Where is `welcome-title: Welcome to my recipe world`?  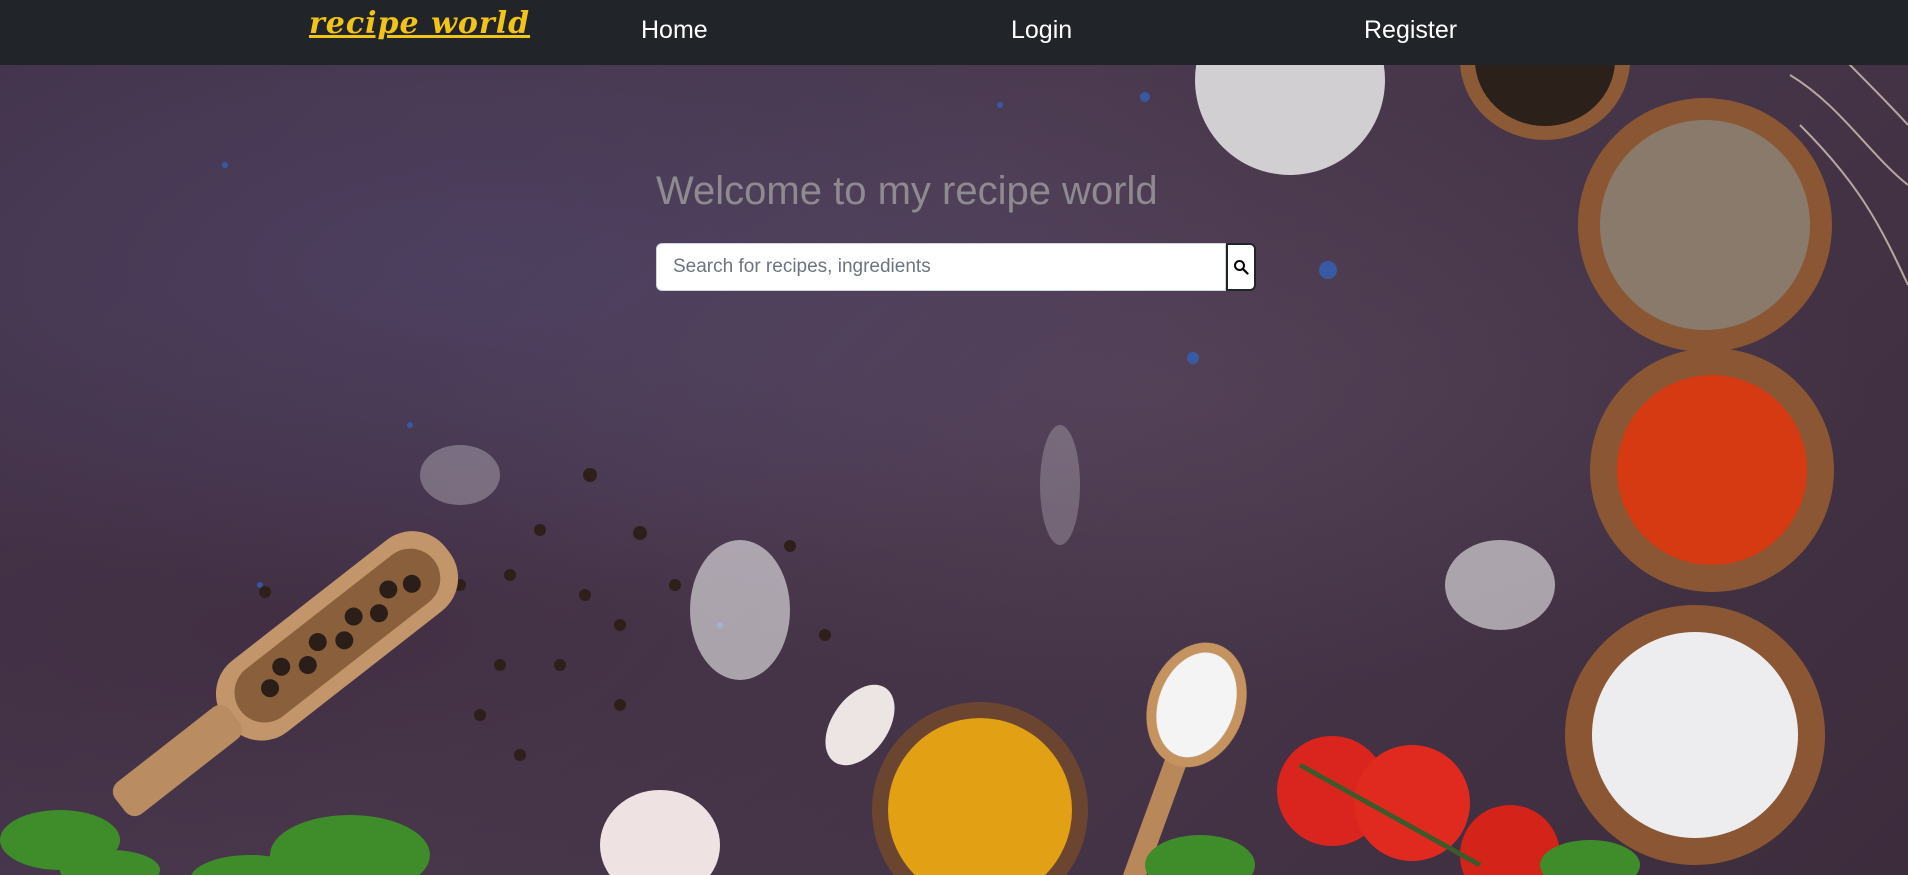 welcome-title: Welcome to my recipe world is located at coordinates (907, 191).